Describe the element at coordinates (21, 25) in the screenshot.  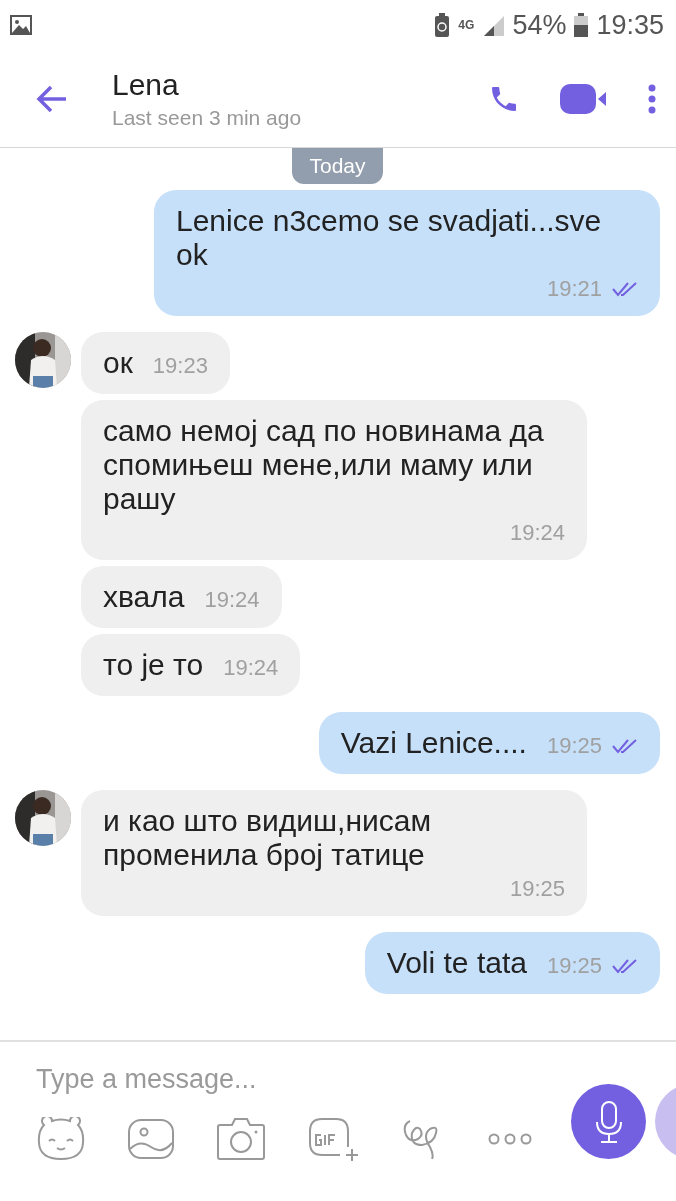
I see `image-icon` at that location.